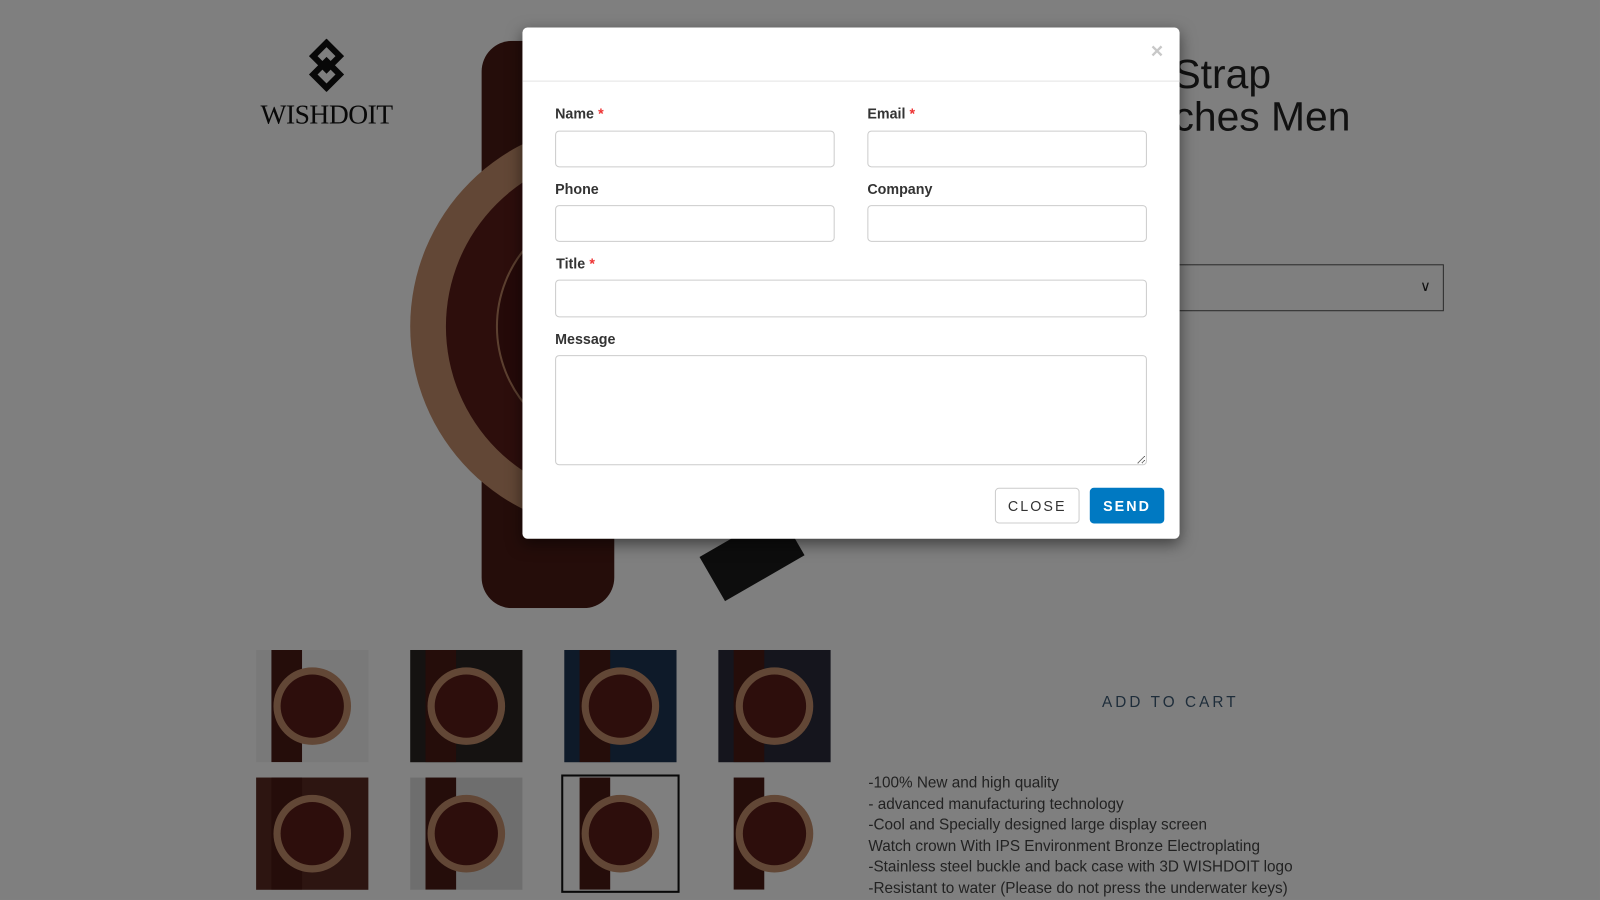  I want to click on email-label: Email *, so click(891, 113).